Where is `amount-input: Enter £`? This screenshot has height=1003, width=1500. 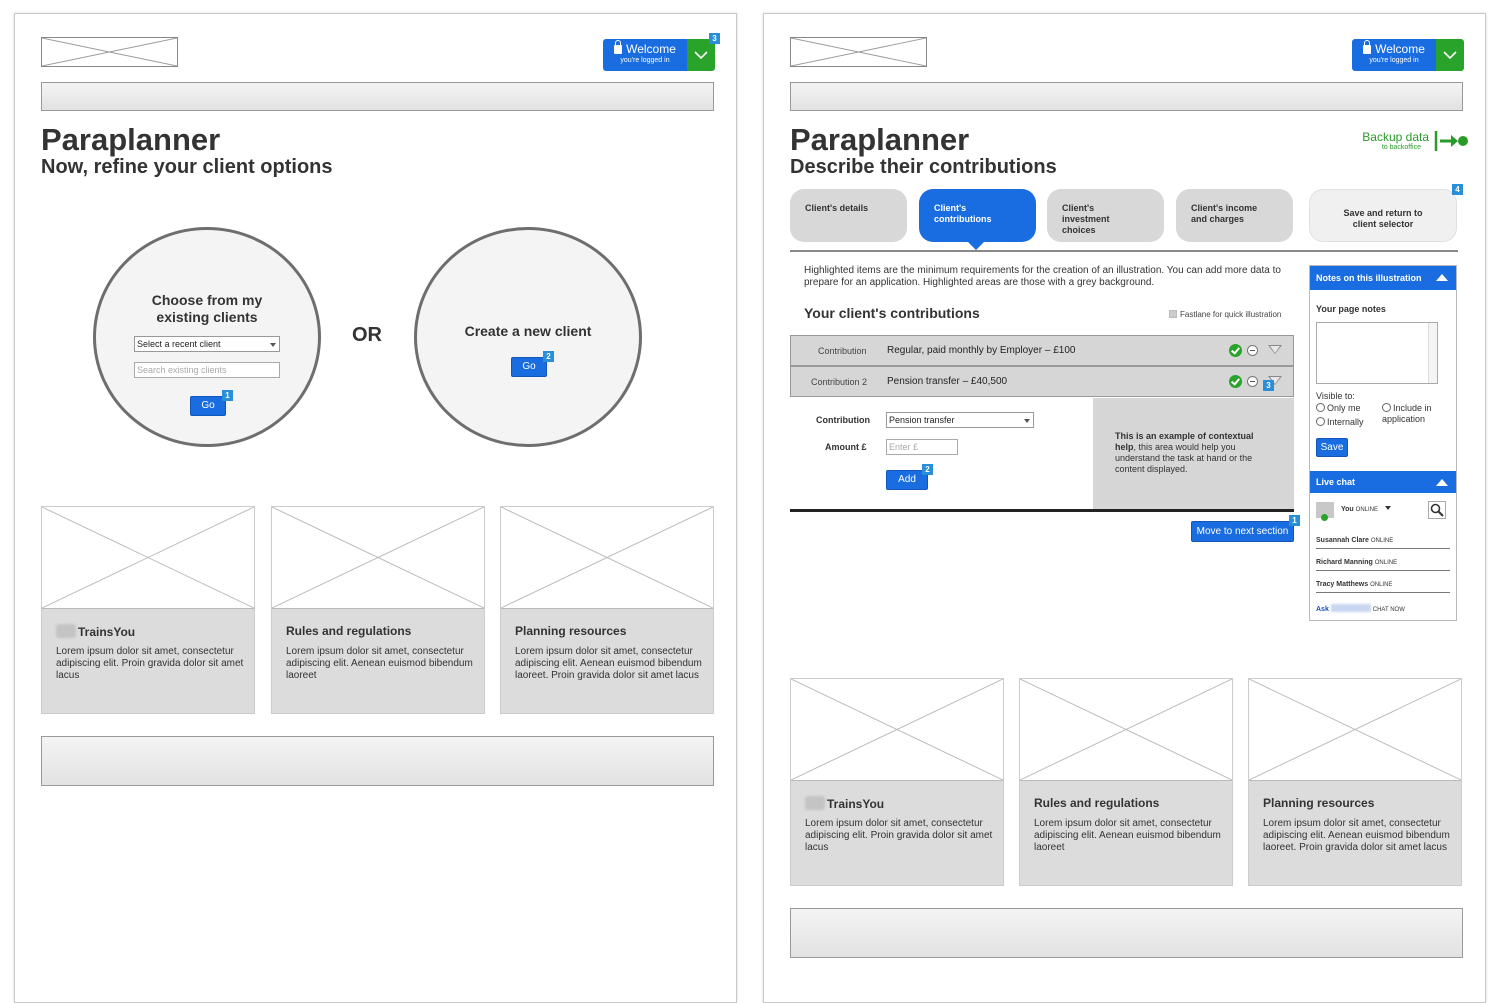 amount-input: Enter £ is located at coordinates (922, 447).